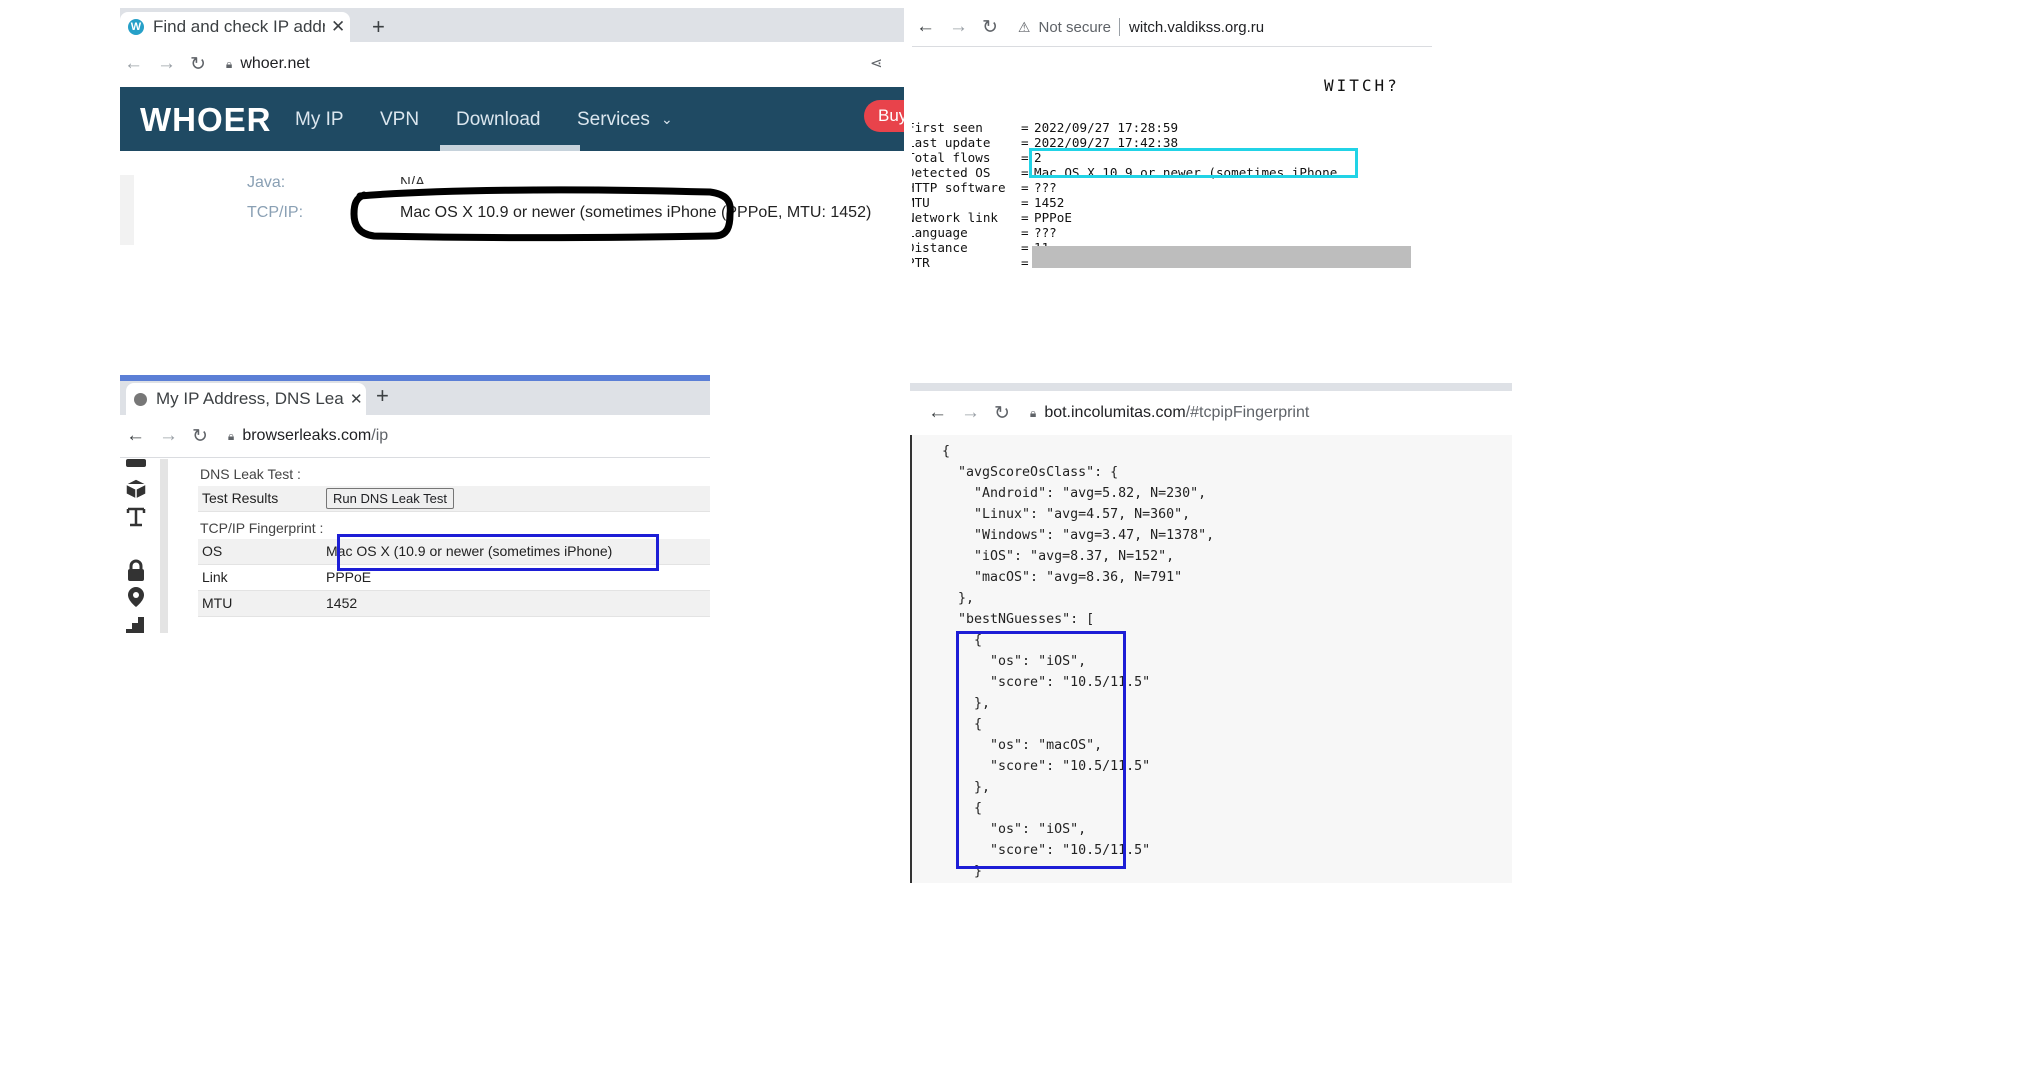 The height and width of the screenshot is (1076, 2035). What do you see at coordinates (512, 64) in the screenshot?
I see `whoer-toolbar: ← → ↻ 🔒︎ whoer.net ⋖` at bounding box center [512, 64].